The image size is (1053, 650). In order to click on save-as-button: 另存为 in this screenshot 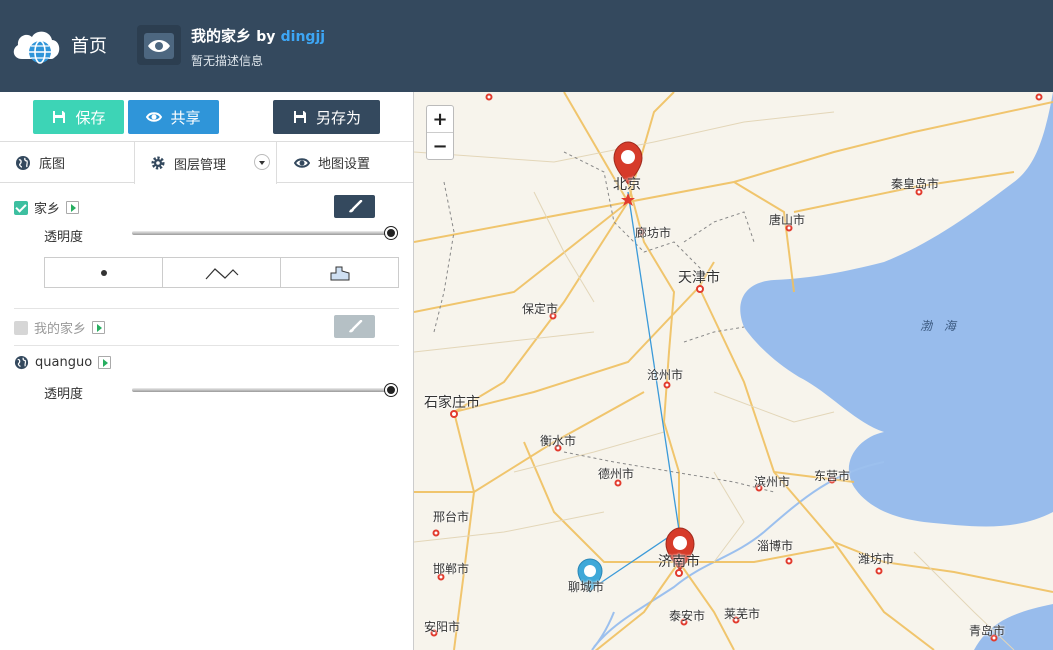, I will do `click(326, 117)`.